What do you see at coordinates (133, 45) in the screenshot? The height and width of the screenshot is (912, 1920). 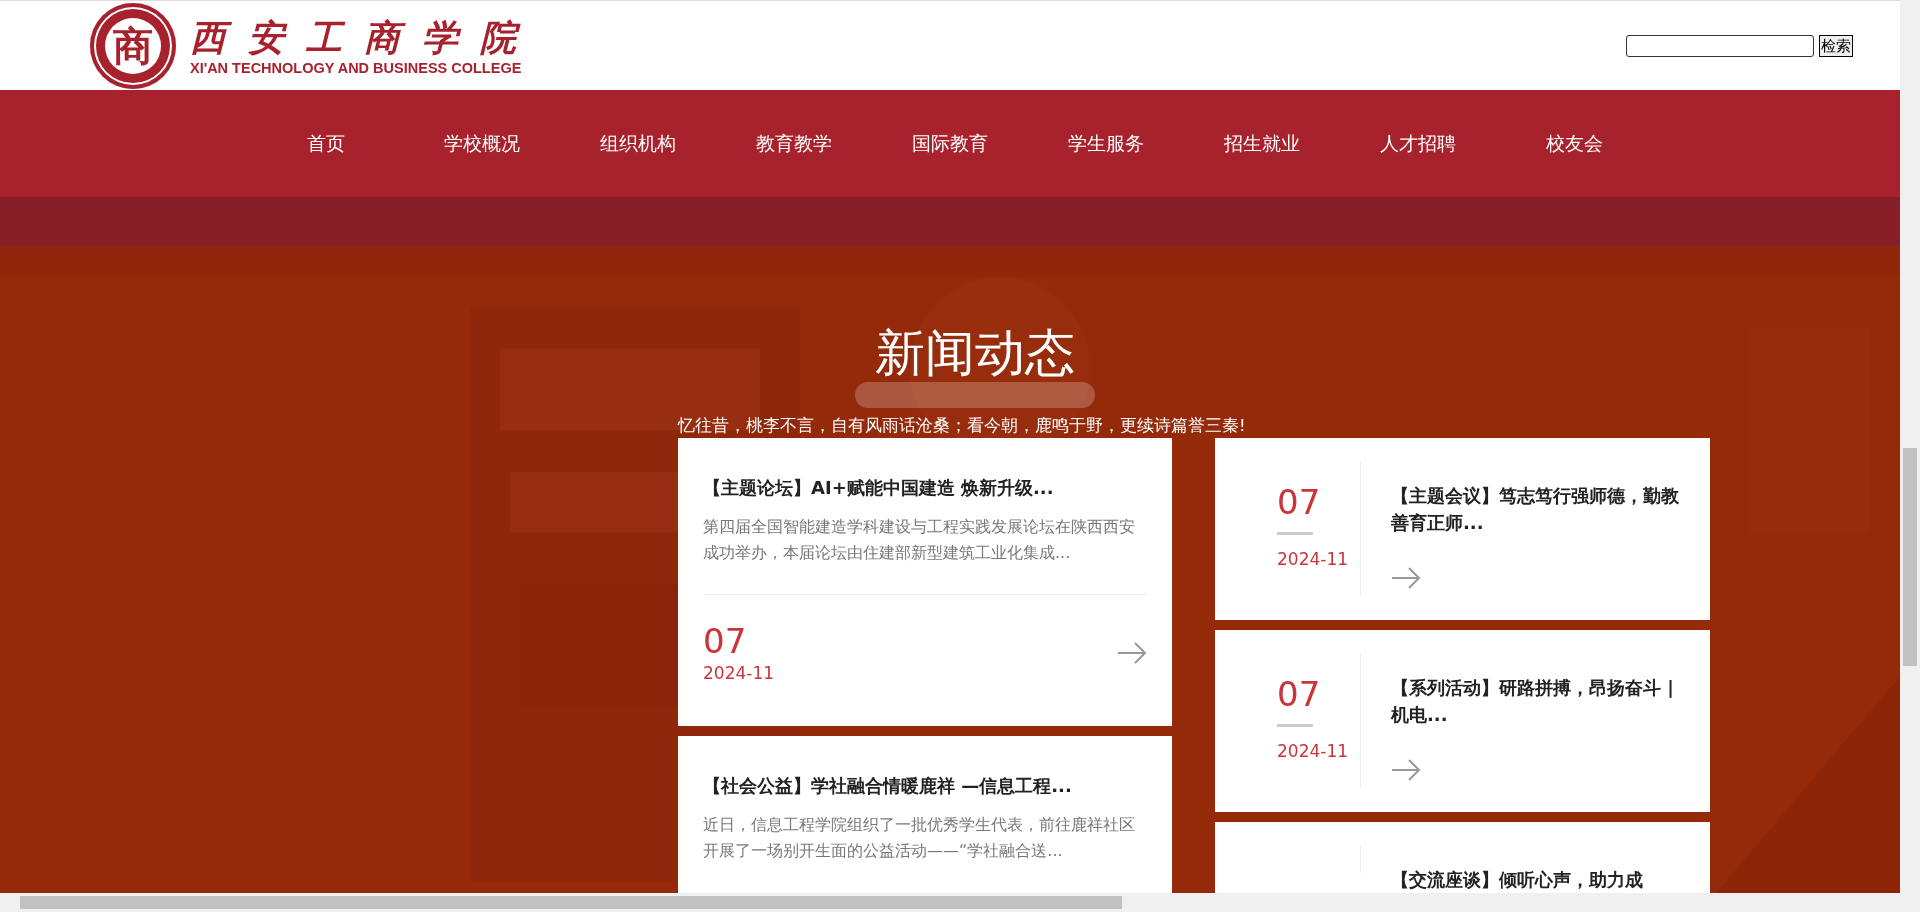 I see `emblem-icon: 商` at bounding box center [133, 45].